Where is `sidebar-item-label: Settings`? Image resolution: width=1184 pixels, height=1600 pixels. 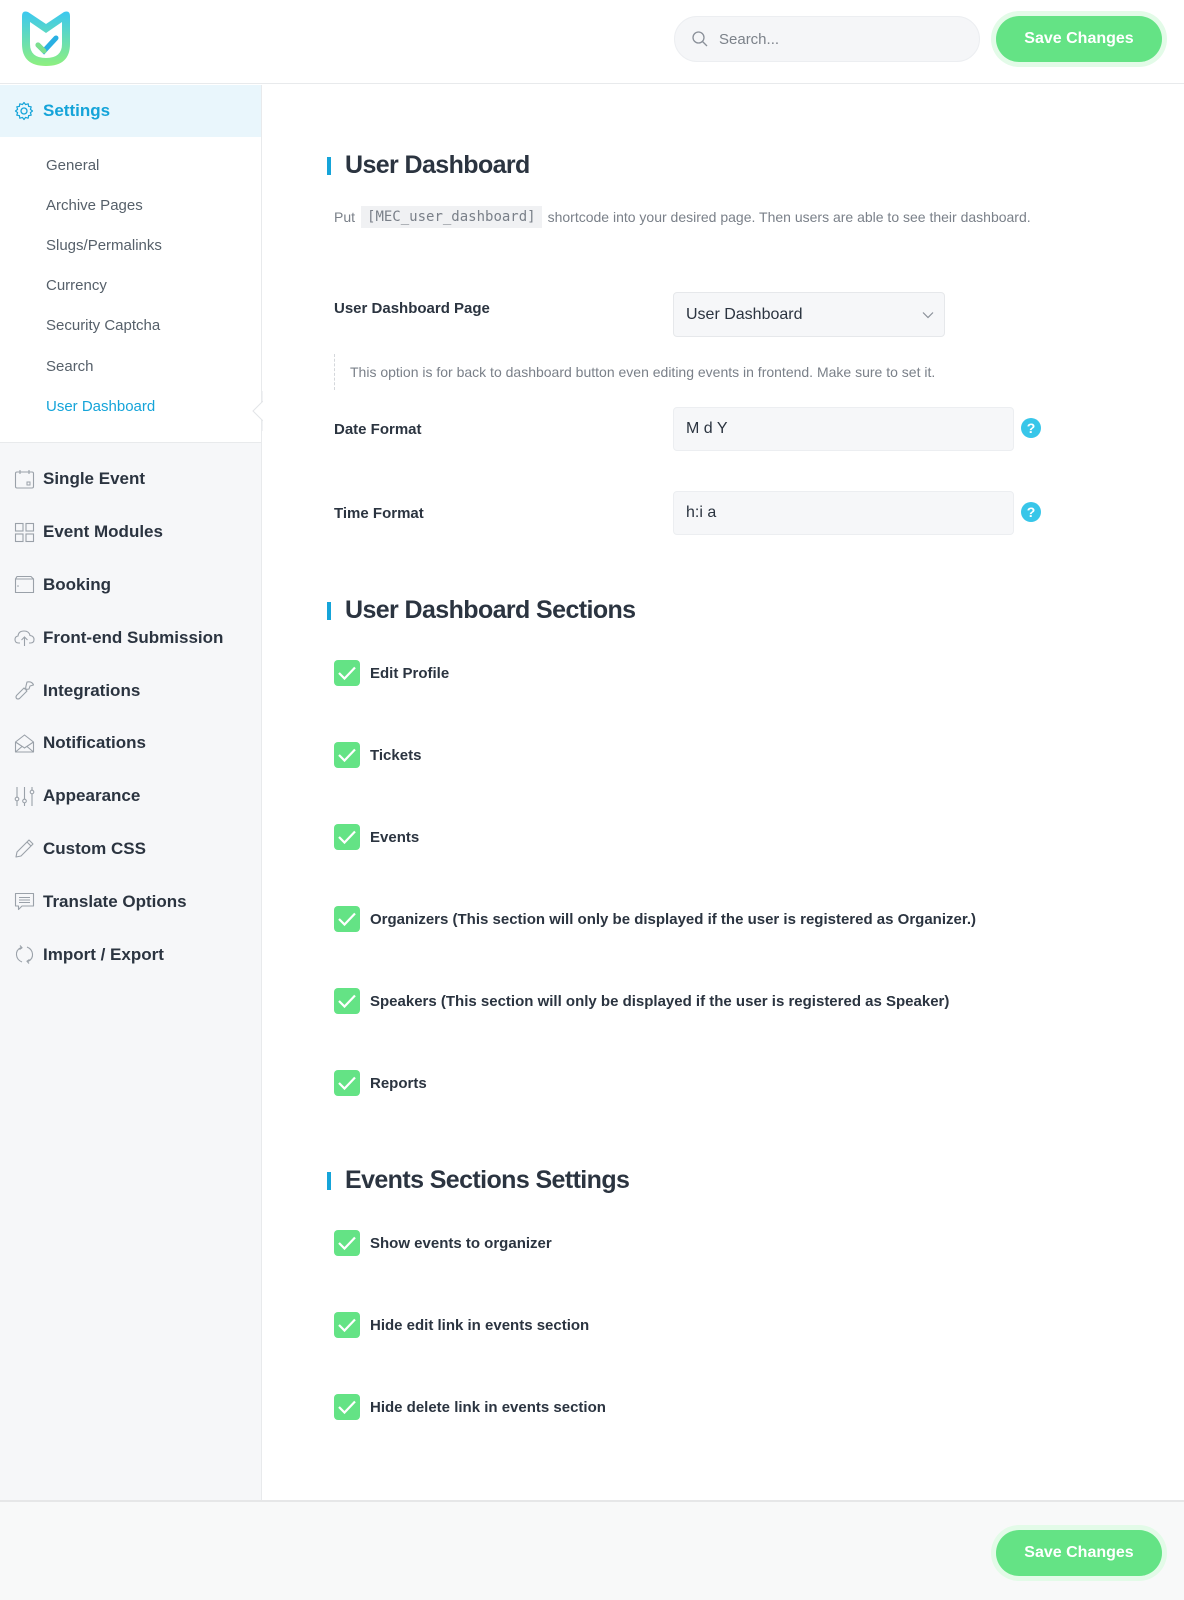
sidebar-item-label: Settings is located at coordinates (77, 110).